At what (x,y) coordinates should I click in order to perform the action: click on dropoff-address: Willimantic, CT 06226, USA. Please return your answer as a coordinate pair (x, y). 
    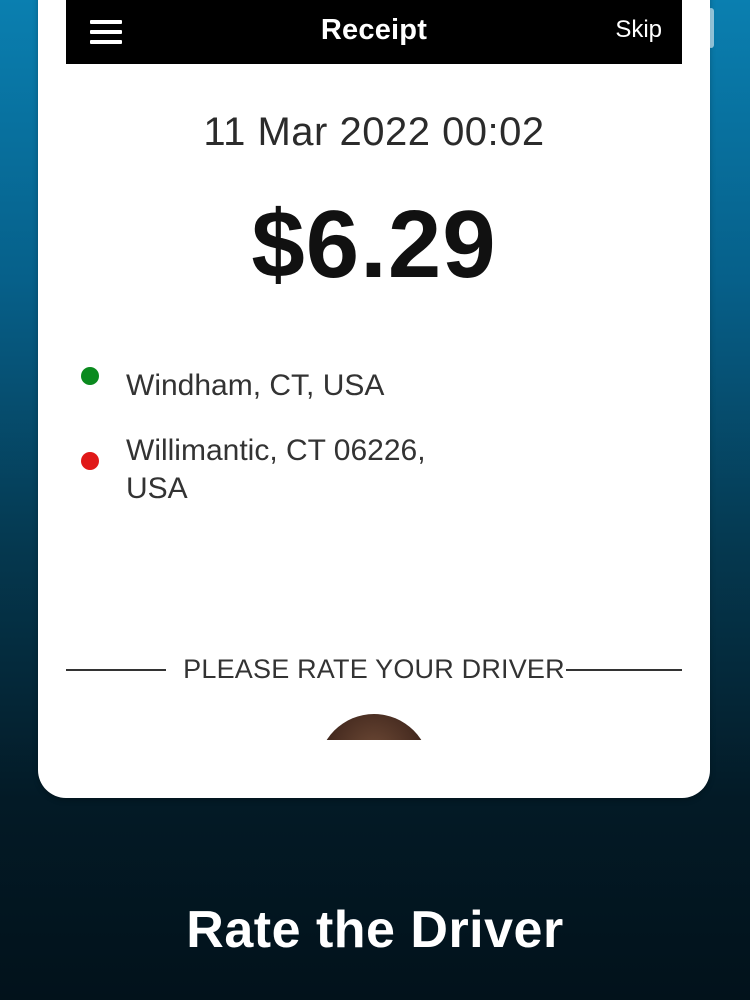
    Looking at the image, I should click on (276, 469).